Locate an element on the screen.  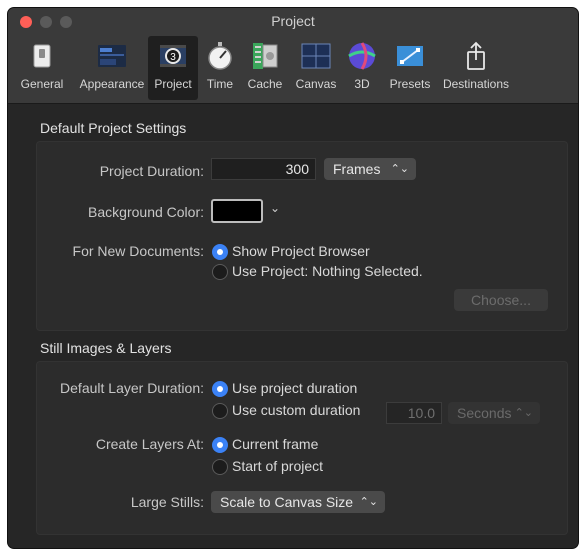
section-title-still-images: Still Images & Layers is located at coordinates (106, 348).